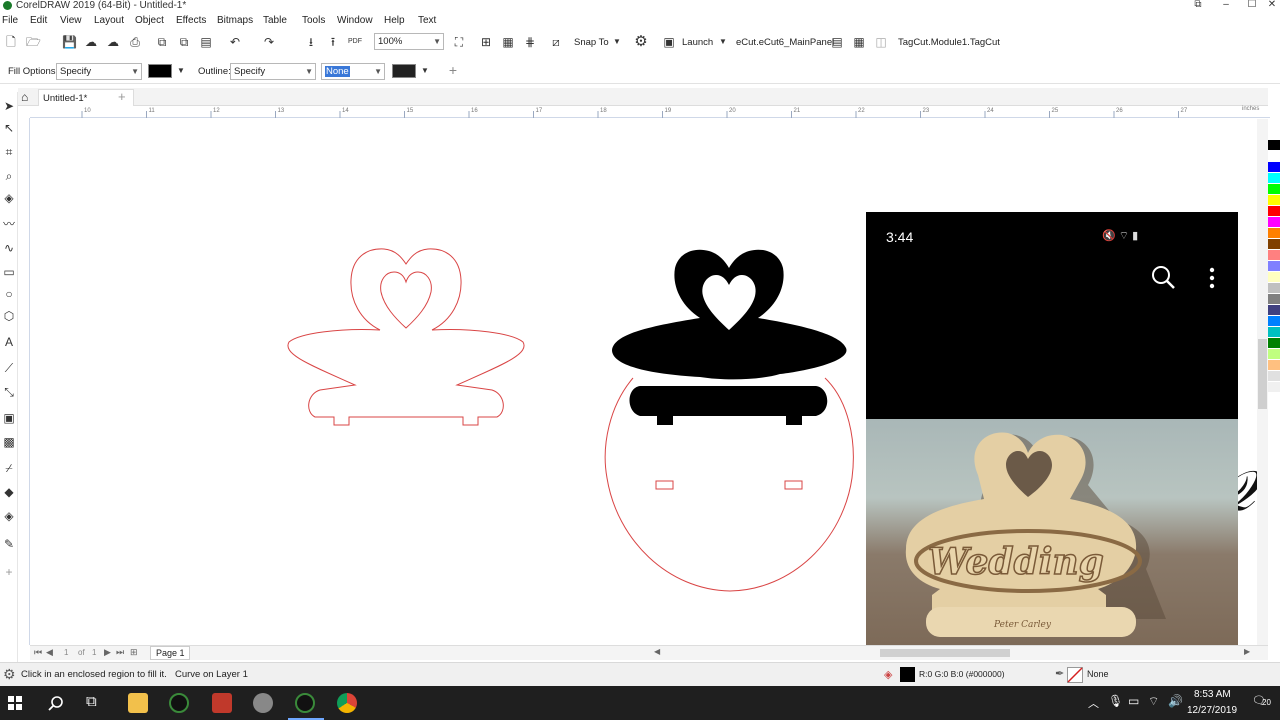  What do you see at coordinates (881, 42) in the screenshot?
I see `macro-icon: ◫` at bounding box center [881, 42].